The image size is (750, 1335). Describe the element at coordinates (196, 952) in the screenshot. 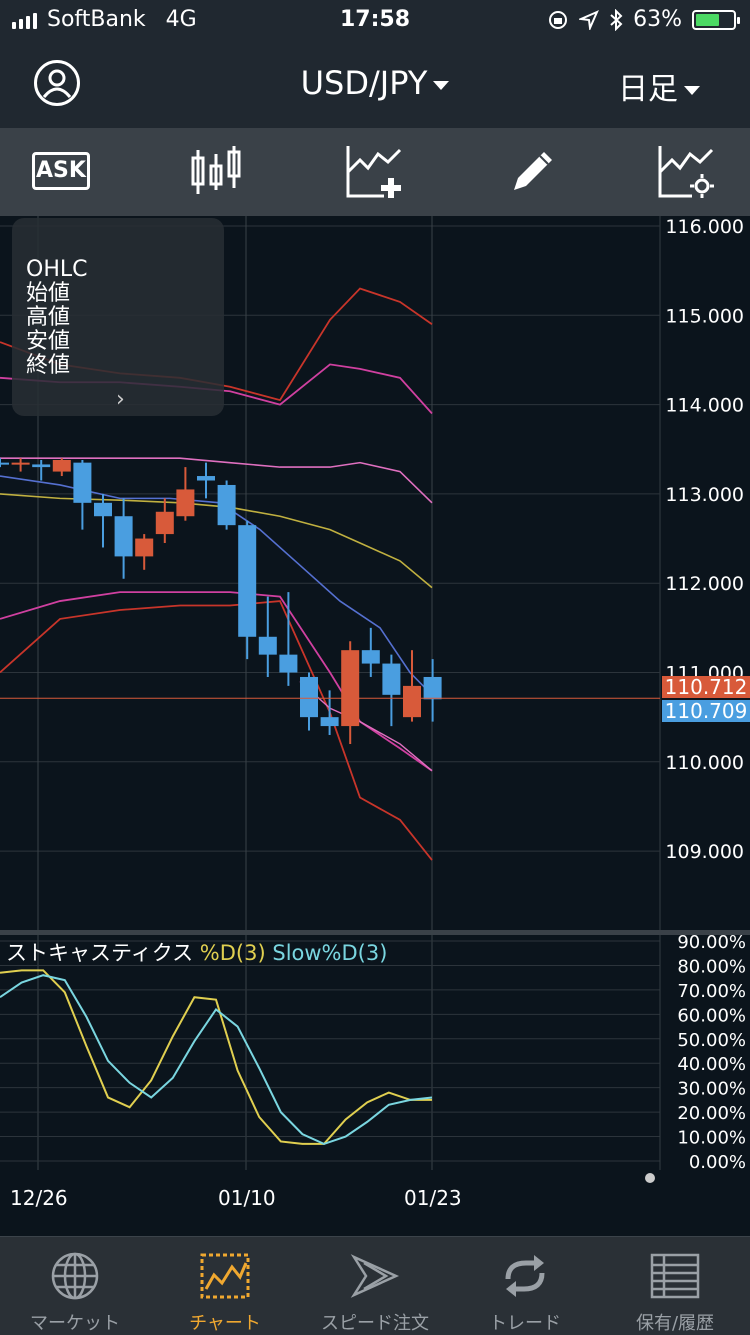

I see `stochastic-legend: ストキャスティクス %D(3) Slow%D(3)` at that location.